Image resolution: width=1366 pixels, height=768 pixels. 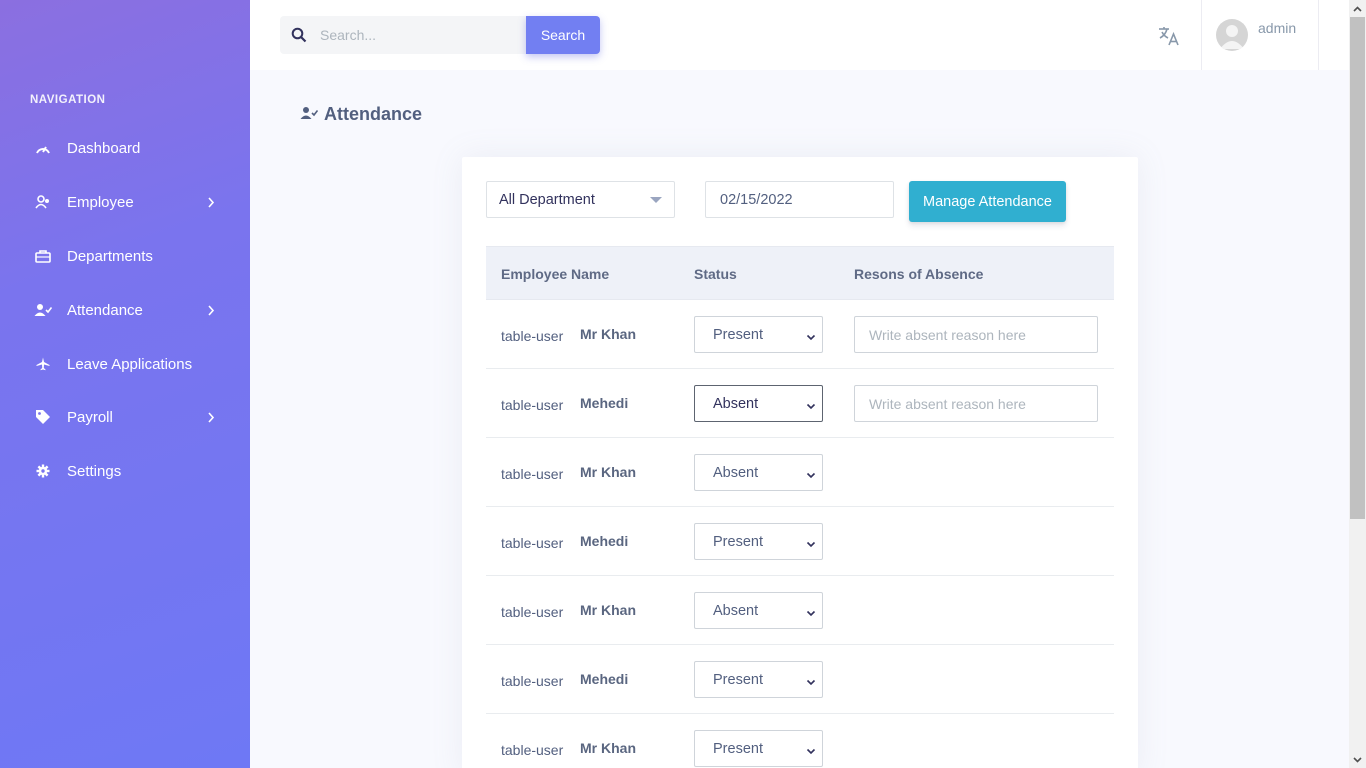 I want to click on search-button: Search, so click(x=563, y=35).